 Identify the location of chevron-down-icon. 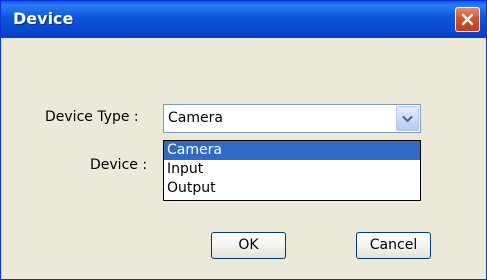
(407, 119).